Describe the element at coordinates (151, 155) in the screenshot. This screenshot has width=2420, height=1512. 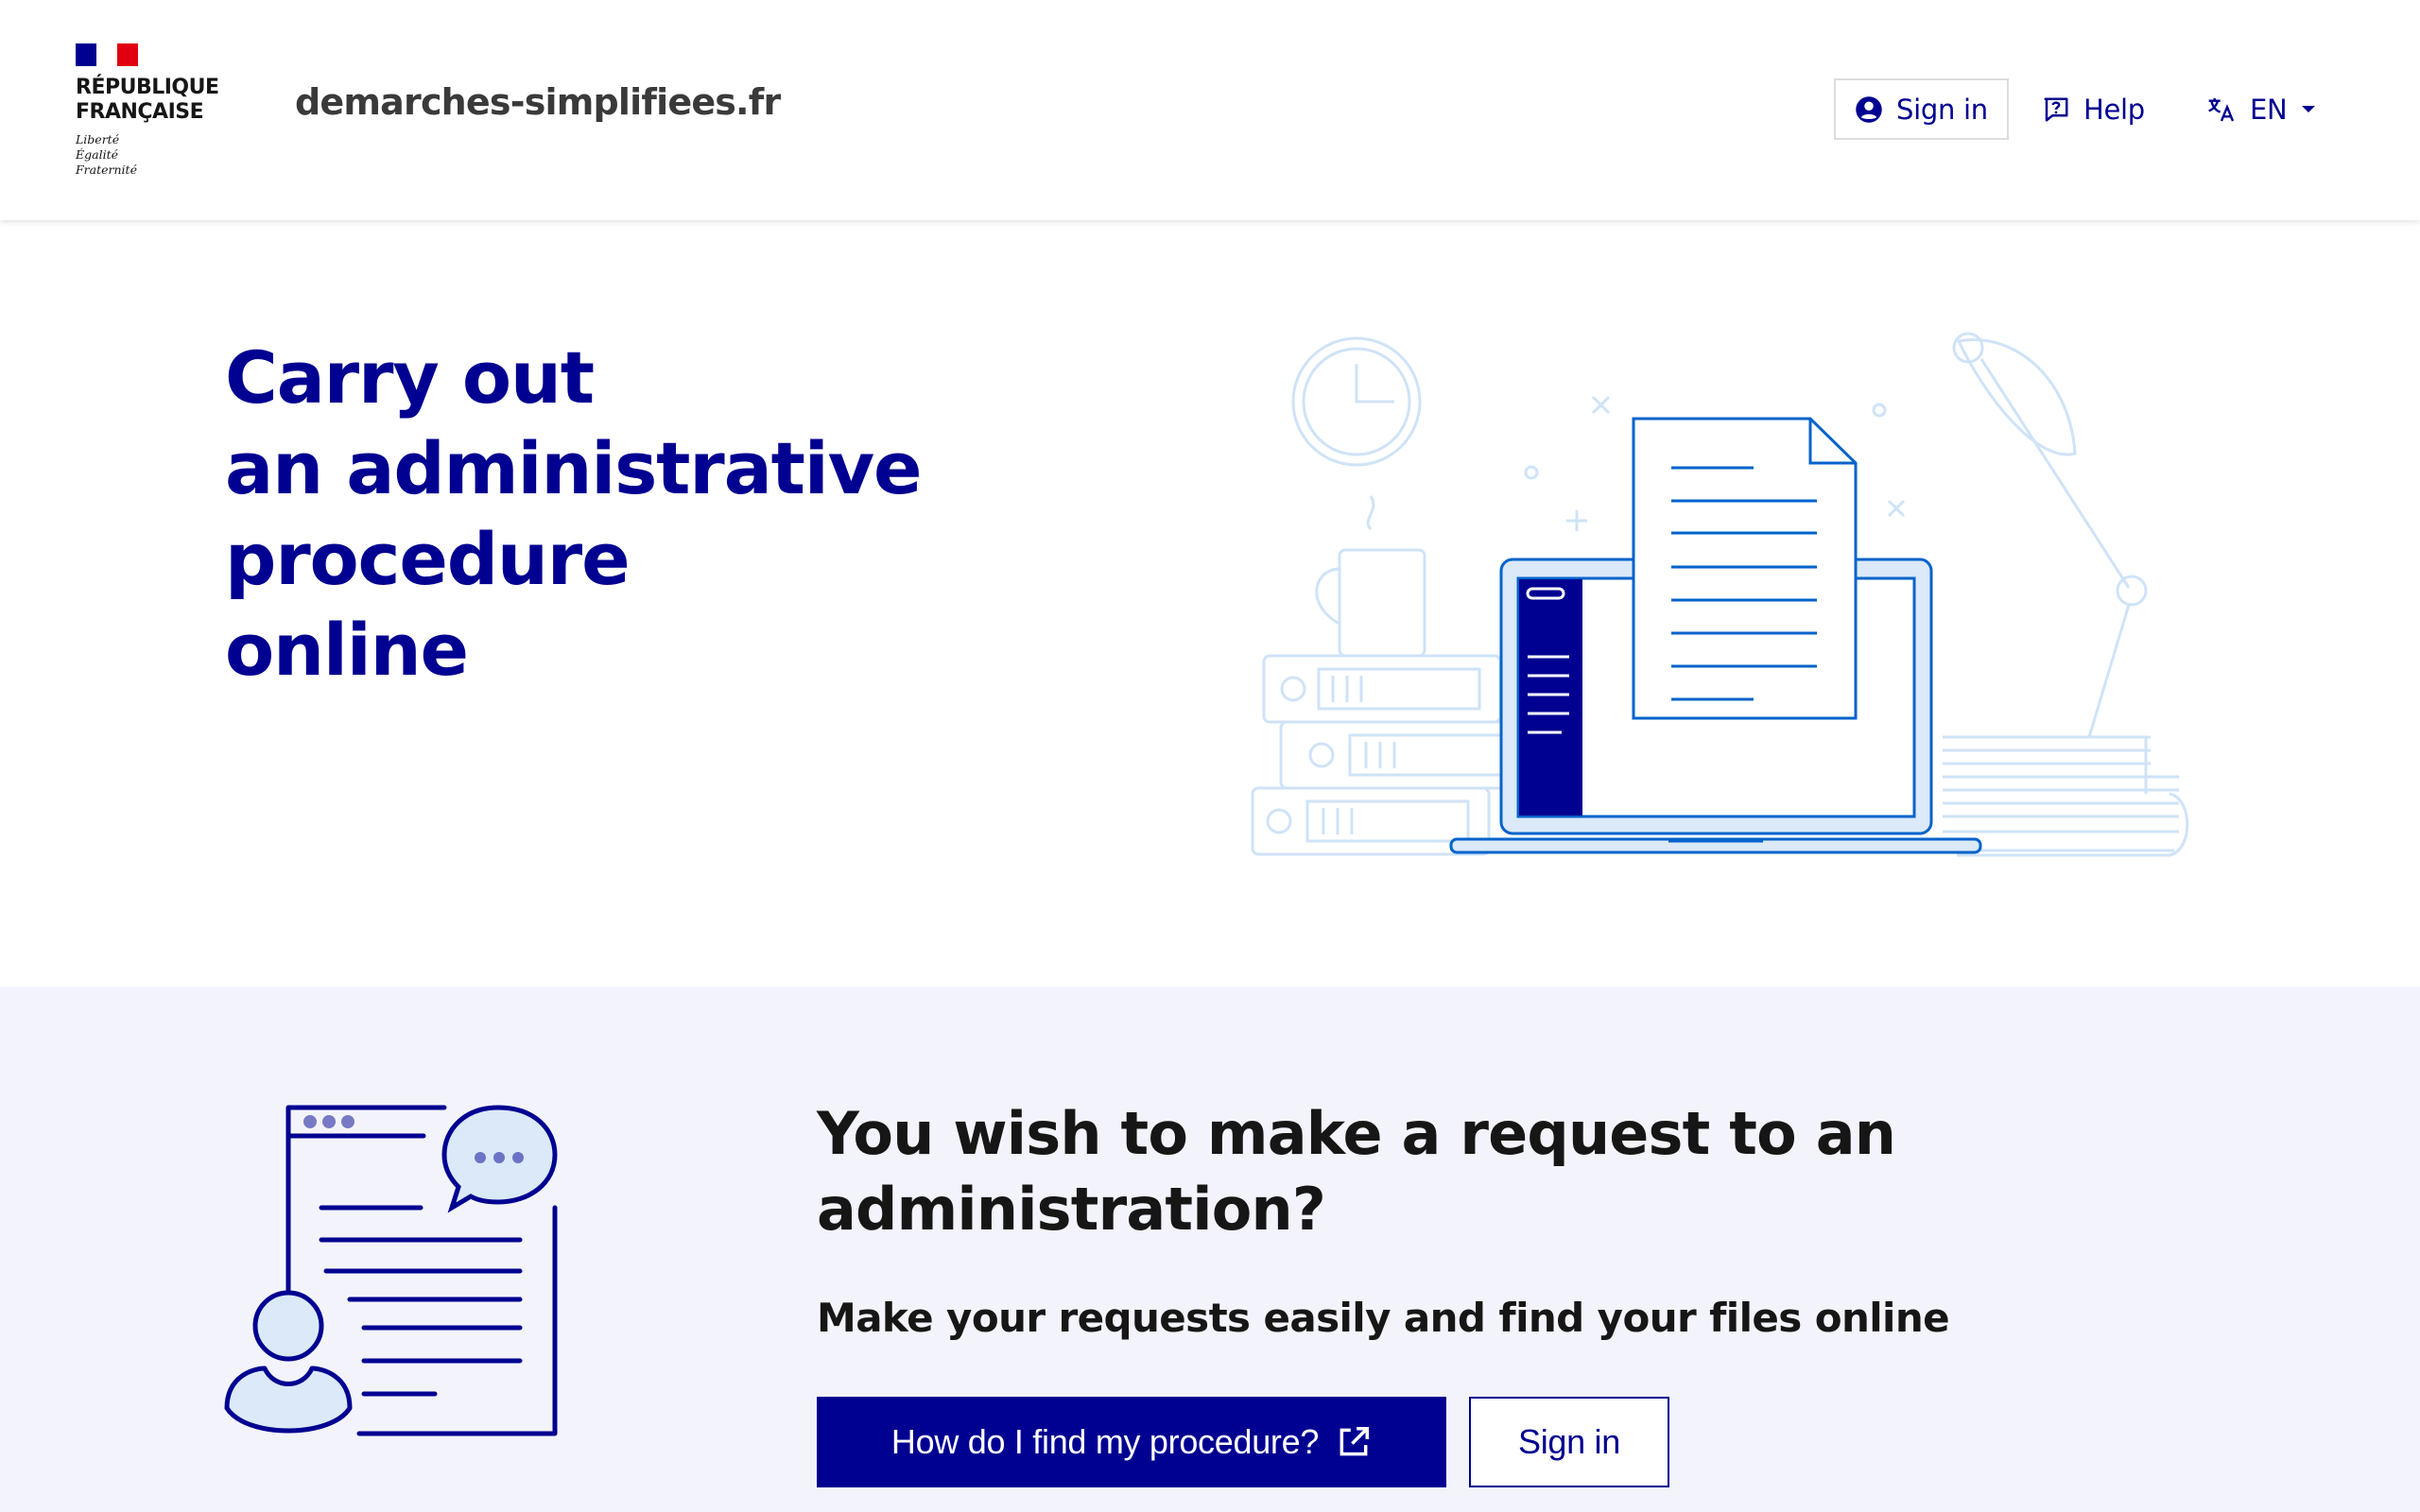
I see `republic-motto: Liberté Égalité Fraternité` at that location.